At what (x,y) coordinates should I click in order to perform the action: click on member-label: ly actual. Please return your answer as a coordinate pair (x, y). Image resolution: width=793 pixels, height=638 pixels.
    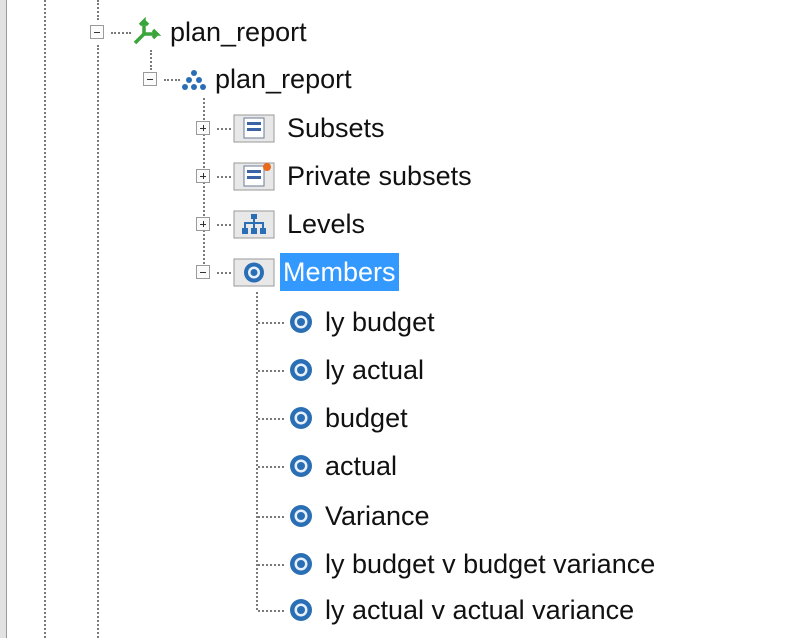
    Looking at the image, I should click on (375, 370).